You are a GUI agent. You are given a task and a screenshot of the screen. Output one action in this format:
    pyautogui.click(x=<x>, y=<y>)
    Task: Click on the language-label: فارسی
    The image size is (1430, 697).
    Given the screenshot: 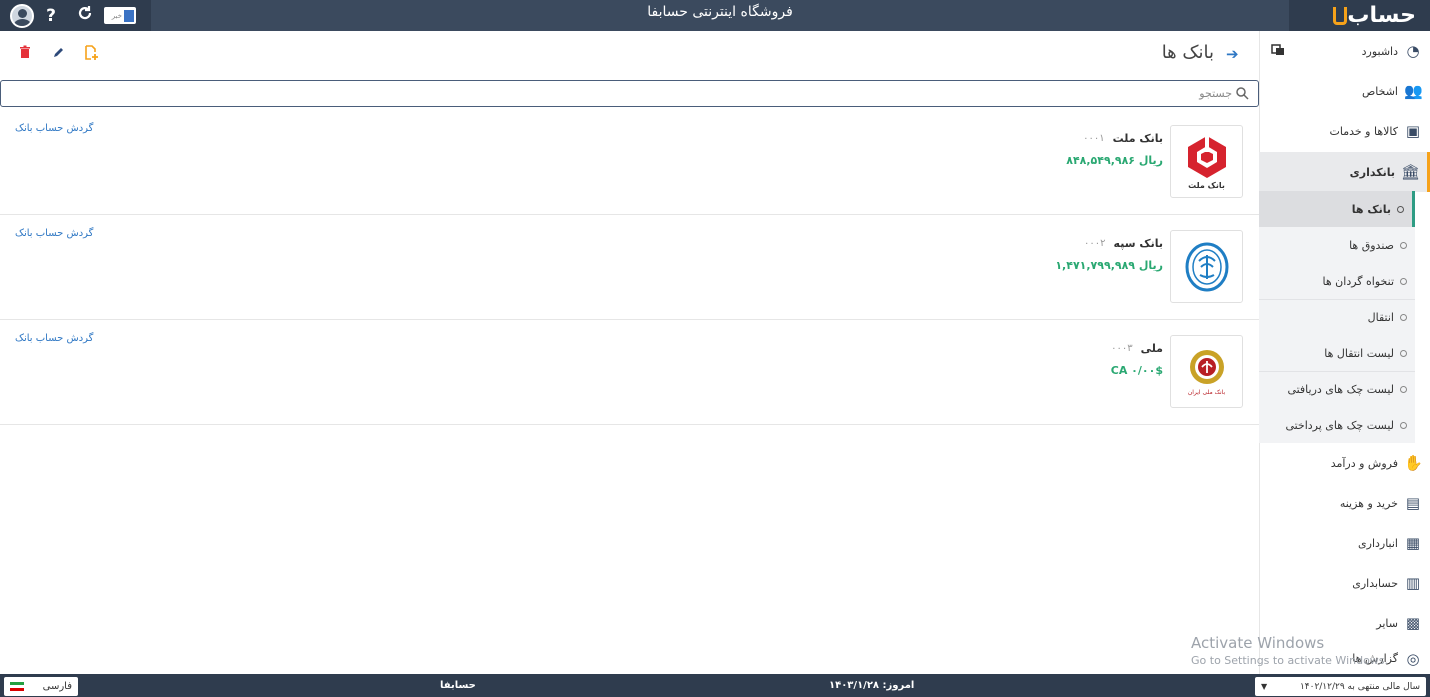 What is the action you would take?
    pyautogui.click(x=57, y=686)
    